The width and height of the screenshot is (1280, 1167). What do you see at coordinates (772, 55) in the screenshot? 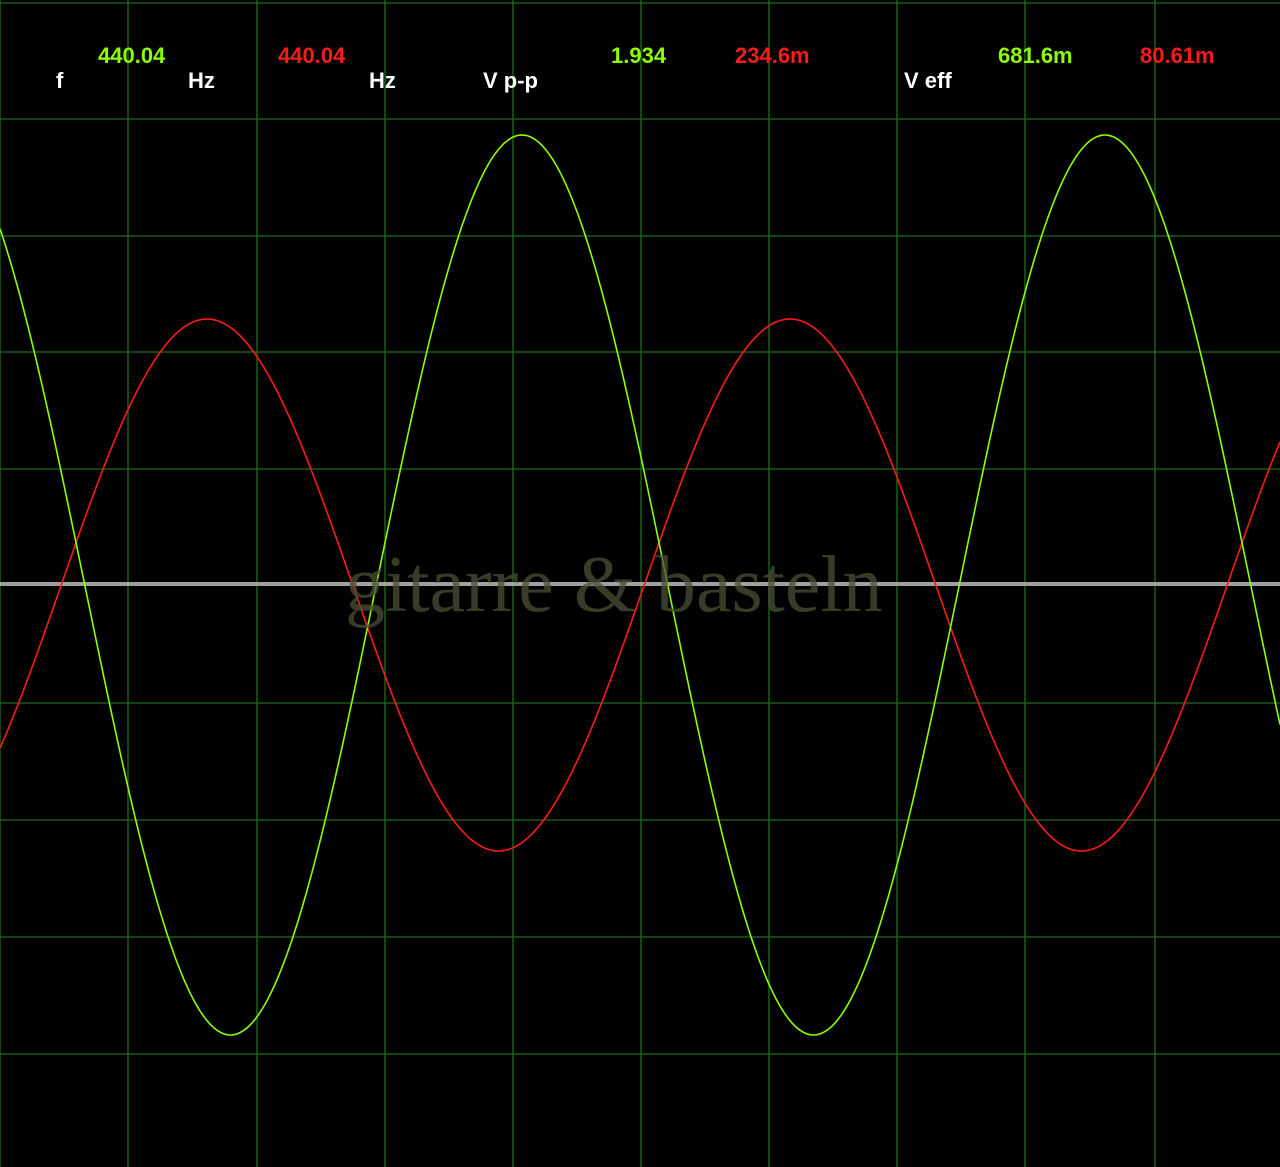
I see `vpp-ch2-value: 234.6m` at bounding box center [772, 55].